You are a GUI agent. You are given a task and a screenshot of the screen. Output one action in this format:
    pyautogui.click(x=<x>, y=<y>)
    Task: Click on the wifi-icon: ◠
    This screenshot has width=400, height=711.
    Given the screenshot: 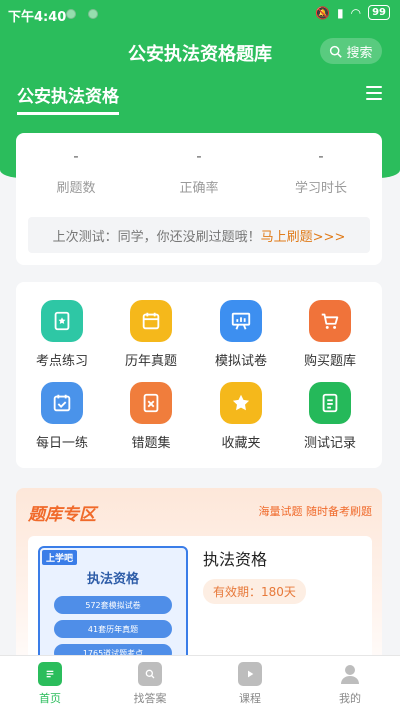 What is the action you would take?
    pyautogui.click(x=356, y=12)
    